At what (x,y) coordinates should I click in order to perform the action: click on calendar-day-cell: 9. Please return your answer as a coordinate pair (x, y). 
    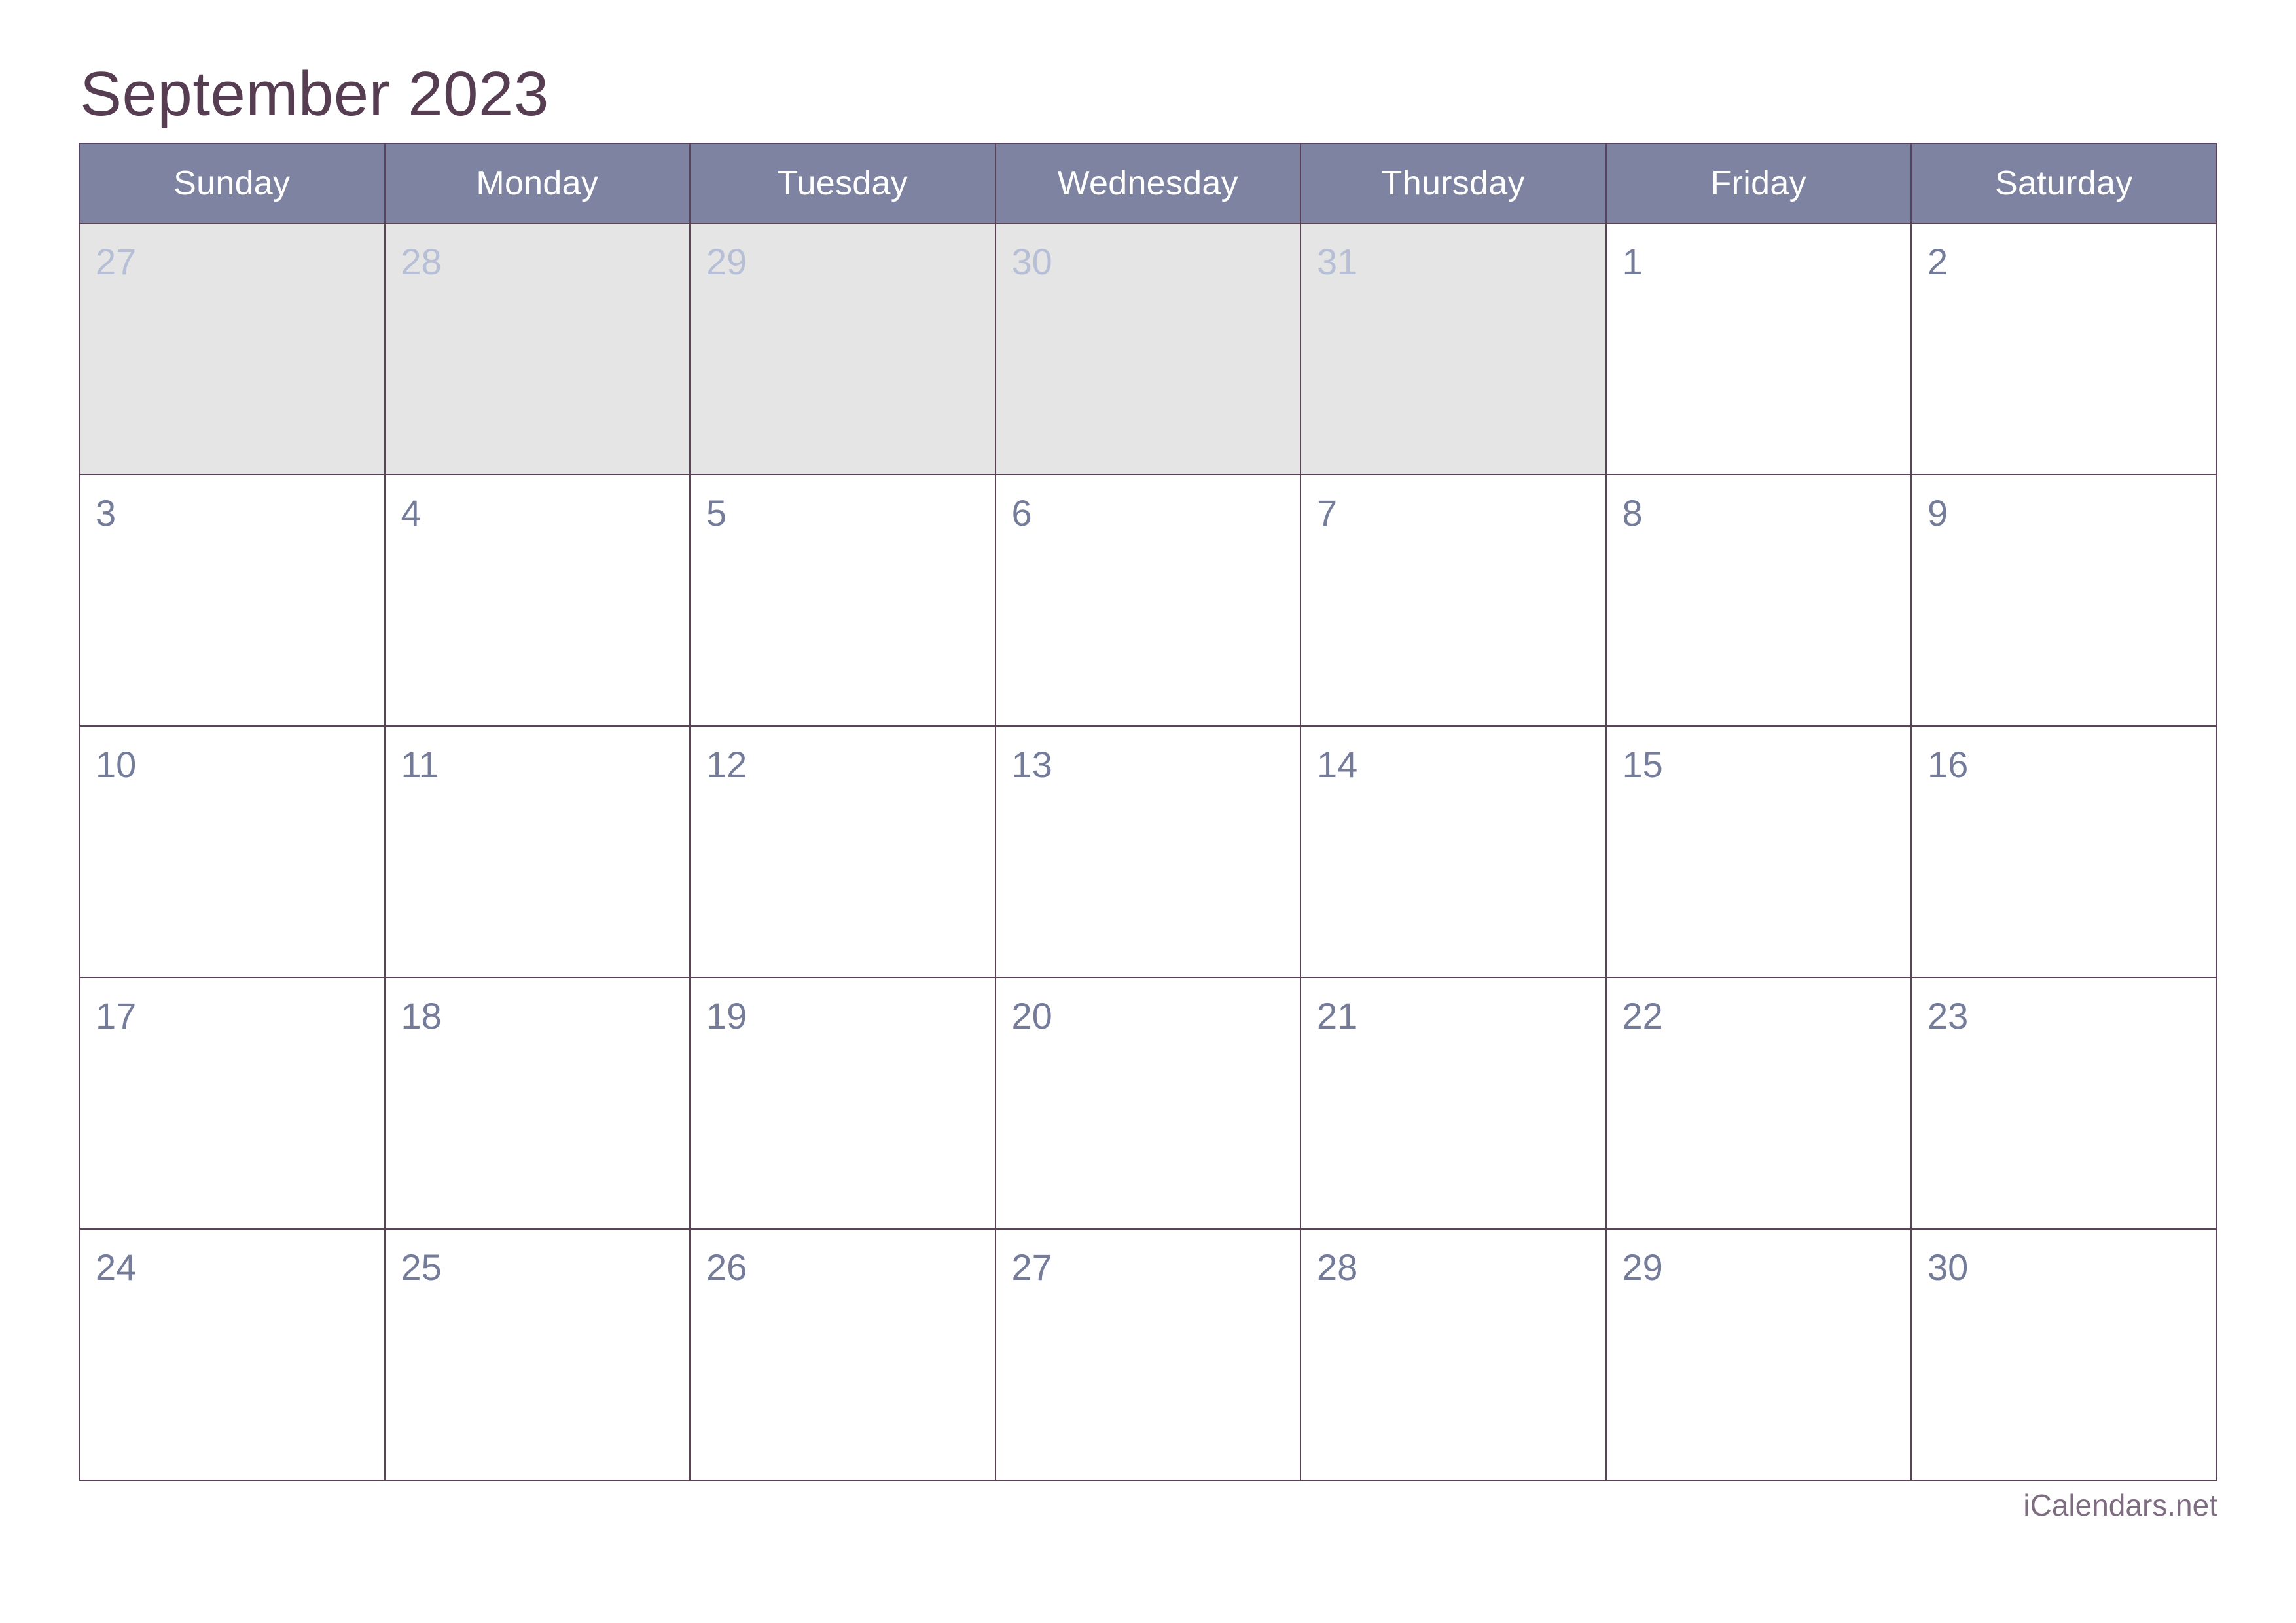
    Looking at the image, I should click on (2063, 600).